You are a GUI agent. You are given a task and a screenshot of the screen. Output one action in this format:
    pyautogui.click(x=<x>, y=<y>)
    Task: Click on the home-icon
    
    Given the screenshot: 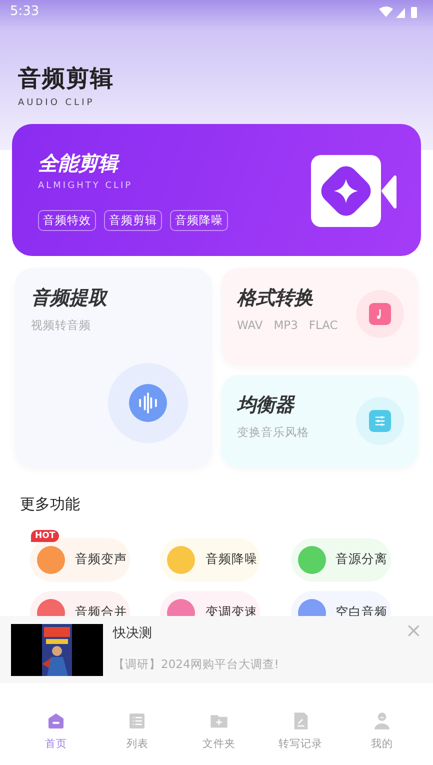 What is the action you would take?
    pyautogui.click(x=56, y=721)
    